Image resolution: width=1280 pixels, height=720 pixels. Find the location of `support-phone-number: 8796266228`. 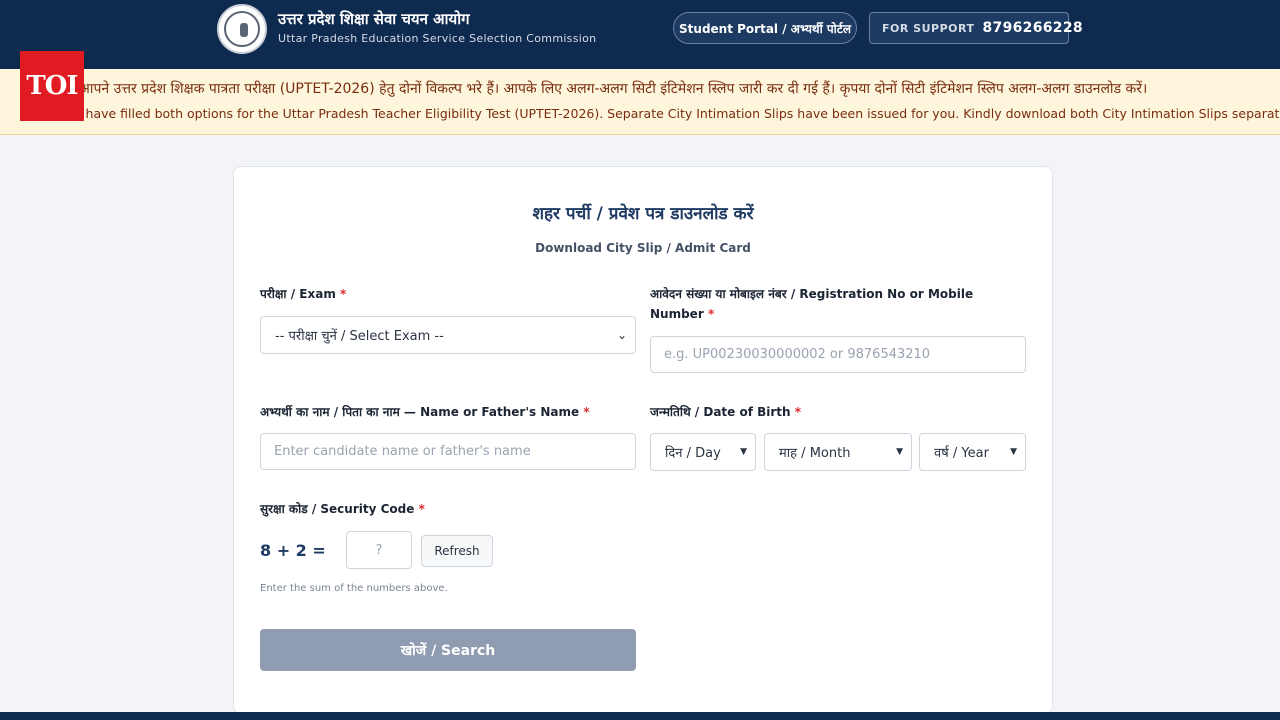

support-phone-number: 8796266228 is located at coordinates (1032, 28).